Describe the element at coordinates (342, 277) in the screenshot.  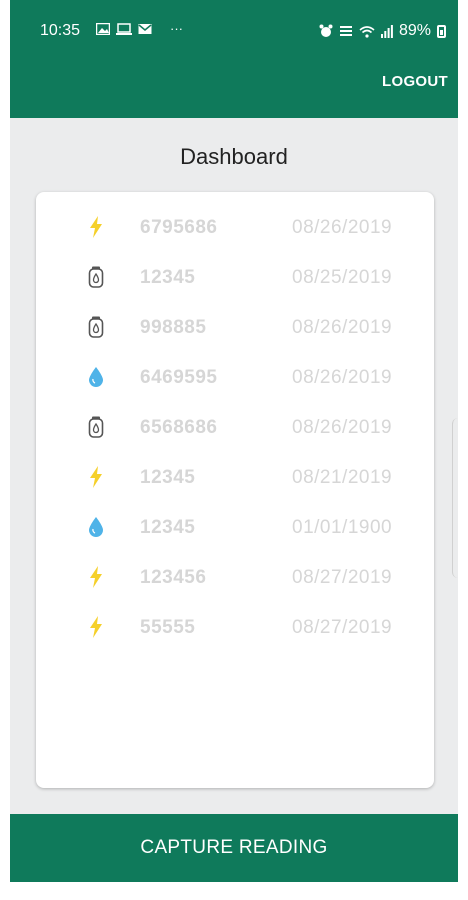
I see `reading-date: 08/25/2019` at that location.